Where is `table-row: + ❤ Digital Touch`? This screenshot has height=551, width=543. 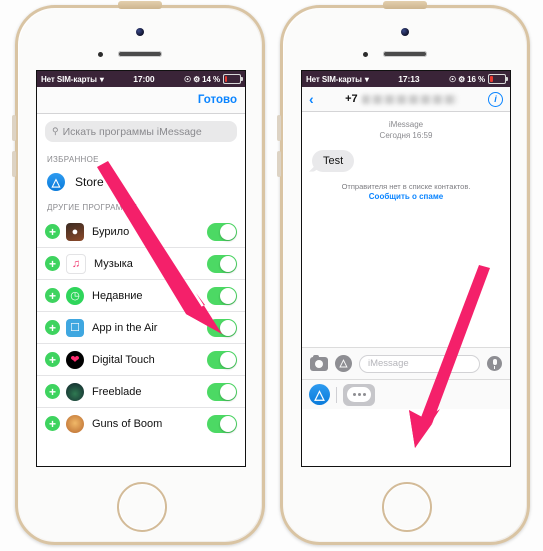 table-row: + ❤ Digital Touch is located at coordinates (141, 360).